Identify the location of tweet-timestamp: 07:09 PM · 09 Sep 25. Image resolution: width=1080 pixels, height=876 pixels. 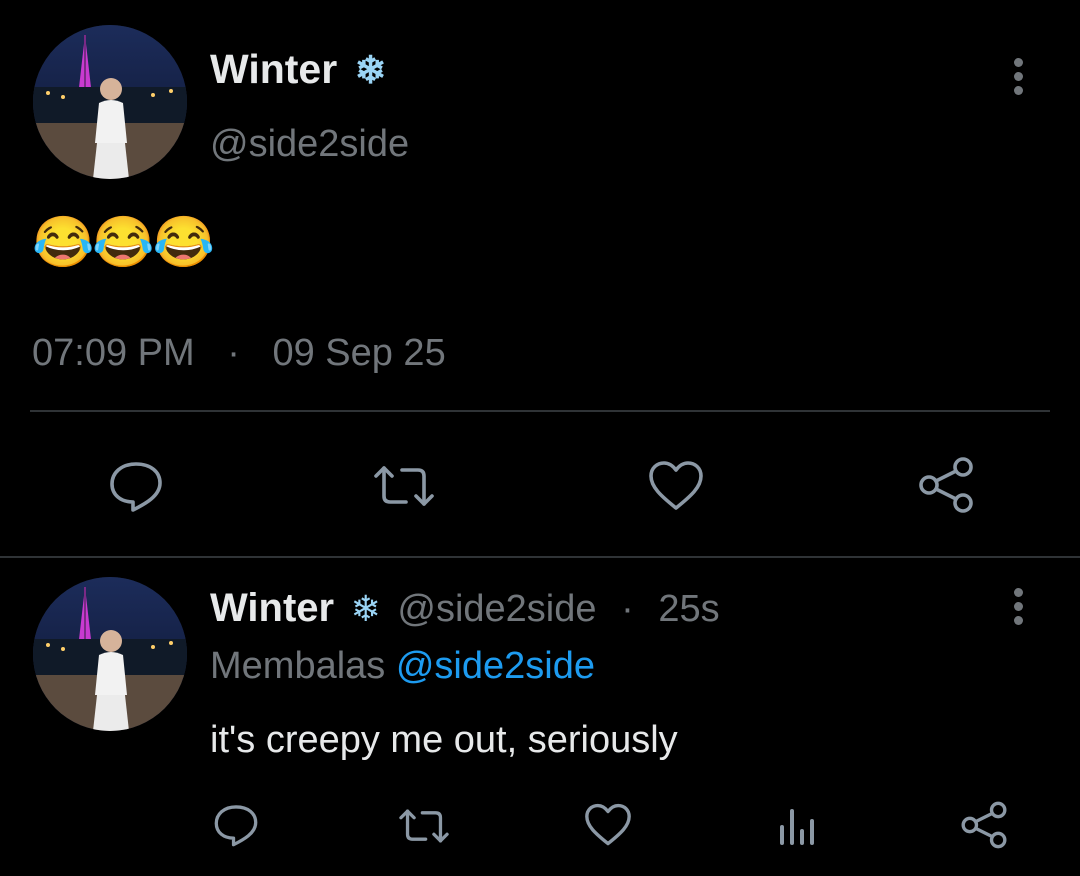
(239, 353).